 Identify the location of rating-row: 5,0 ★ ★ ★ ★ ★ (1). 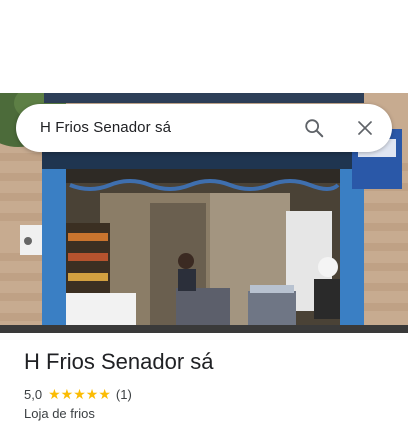
(78, 394).